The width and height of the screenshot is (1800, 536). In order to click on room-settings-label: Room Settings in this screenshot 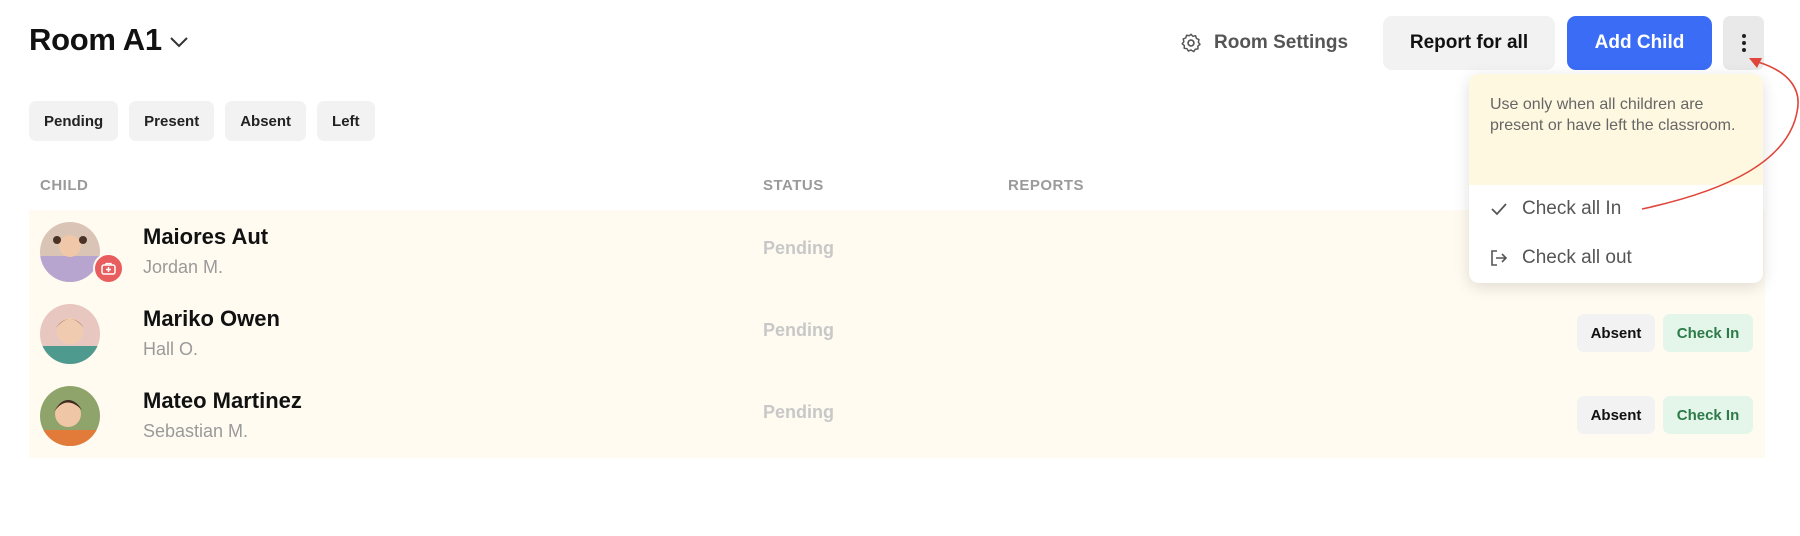, I will do `click(1281, 42)`.